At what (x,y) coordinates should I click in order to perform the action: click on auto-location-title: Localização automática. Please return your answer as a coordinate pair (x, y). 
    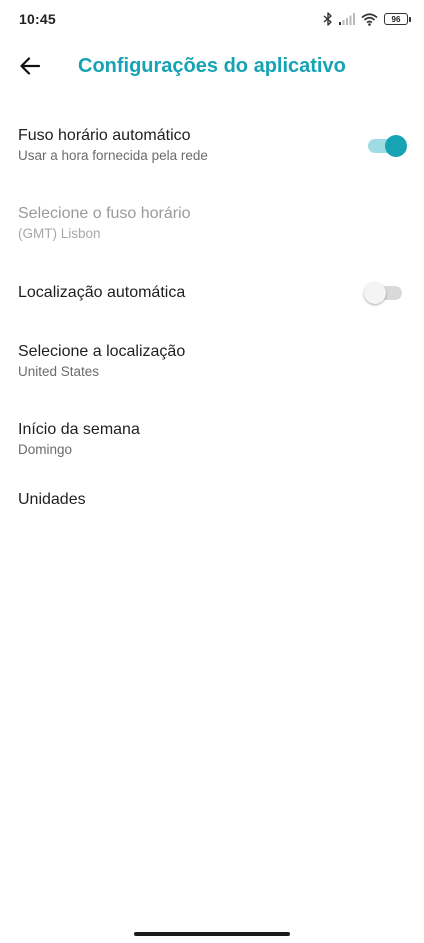
    Looking at the image, I should click on (102, 292).